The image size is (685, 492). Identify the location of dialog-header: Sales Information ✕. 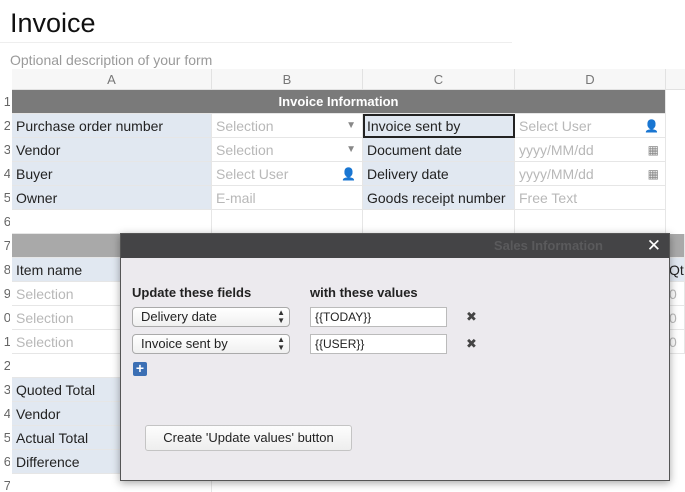
(395, 246).